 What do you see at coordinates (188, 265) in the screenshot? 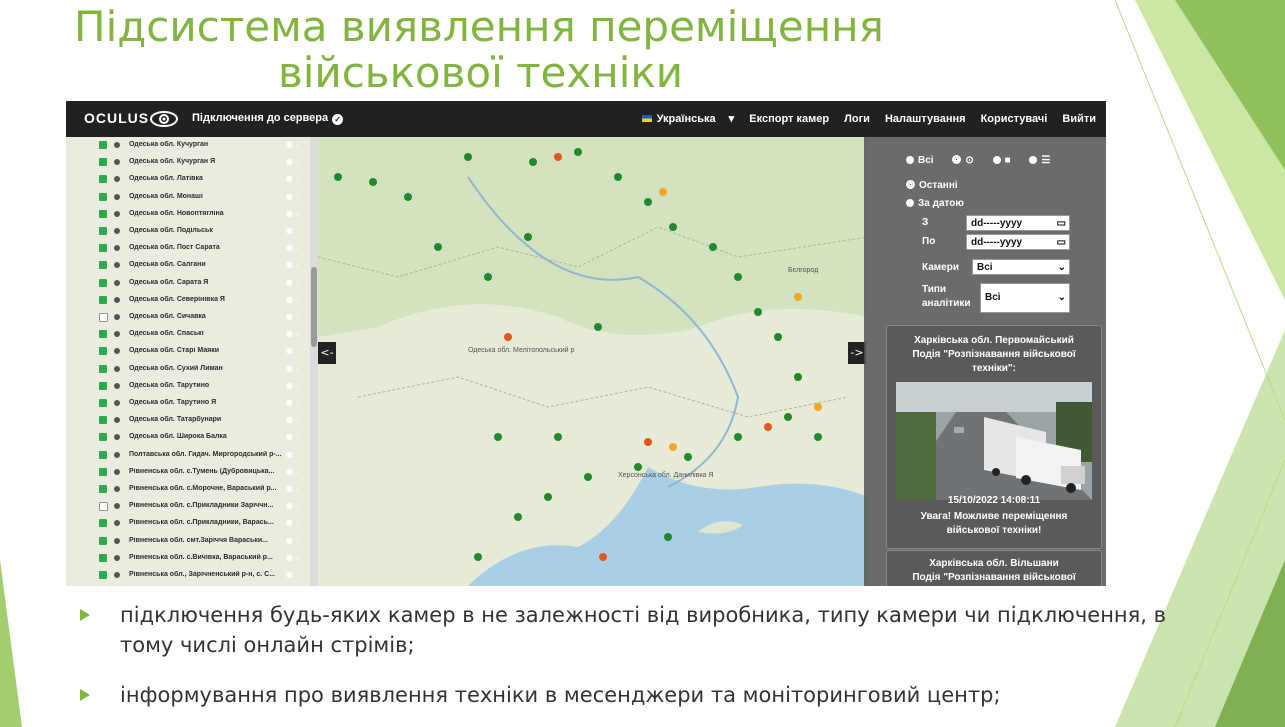
I see `camera-list-item: Одеська обл. Салгани ◉ ↓` at bounding box center [188, 265].